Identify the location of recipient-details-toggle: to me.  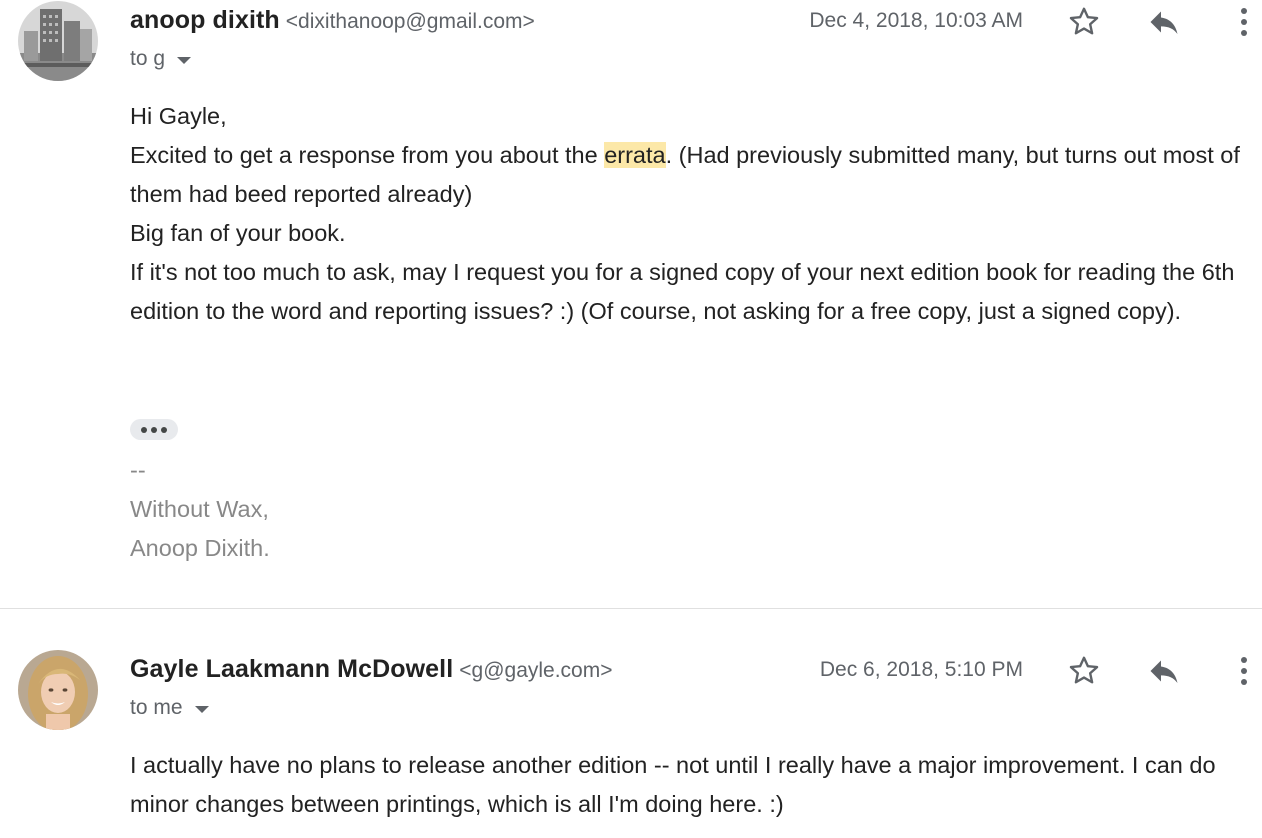
(169, 708).